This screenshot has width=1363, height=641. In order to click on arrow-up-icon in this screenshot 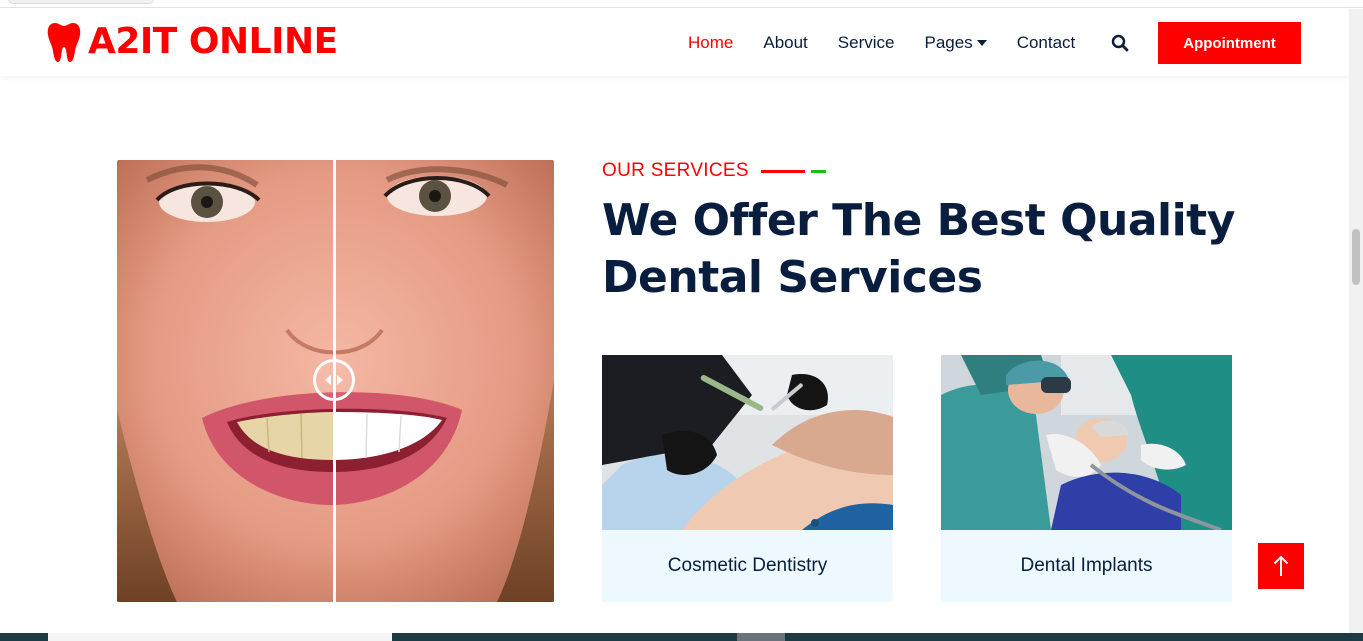, I will do `click(1281, 565)`.